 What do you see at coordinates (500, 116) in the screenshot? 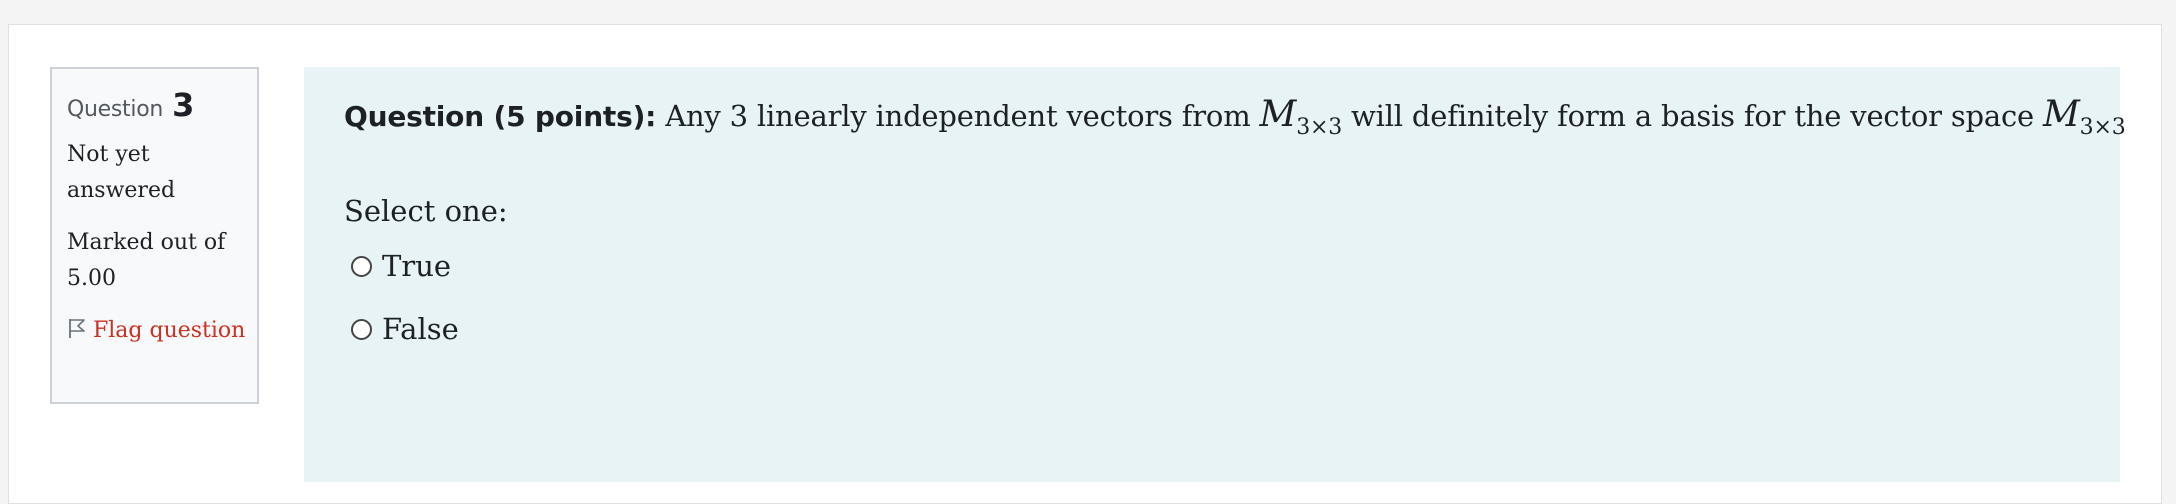
I see `question-points-prefix: Question (5 points):` at bounding box center [500, 116].